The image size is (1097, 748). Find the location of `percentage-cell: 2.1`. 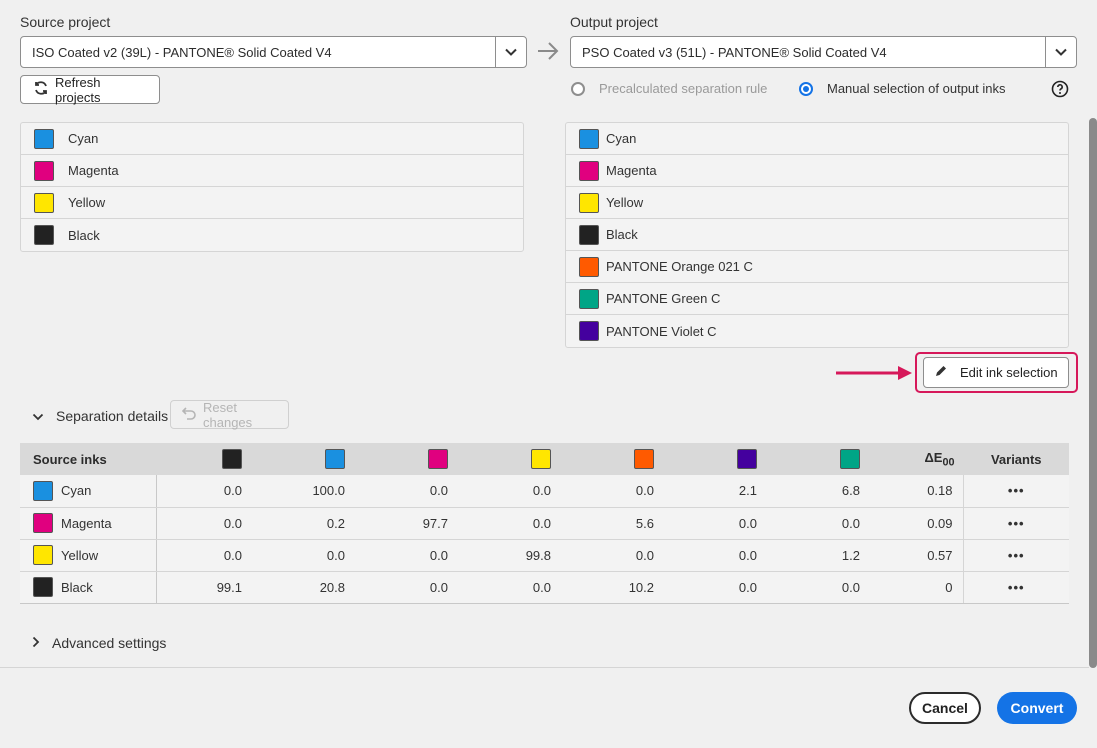

percentage-cell: 2.1 is located at coordinates (705, 491).